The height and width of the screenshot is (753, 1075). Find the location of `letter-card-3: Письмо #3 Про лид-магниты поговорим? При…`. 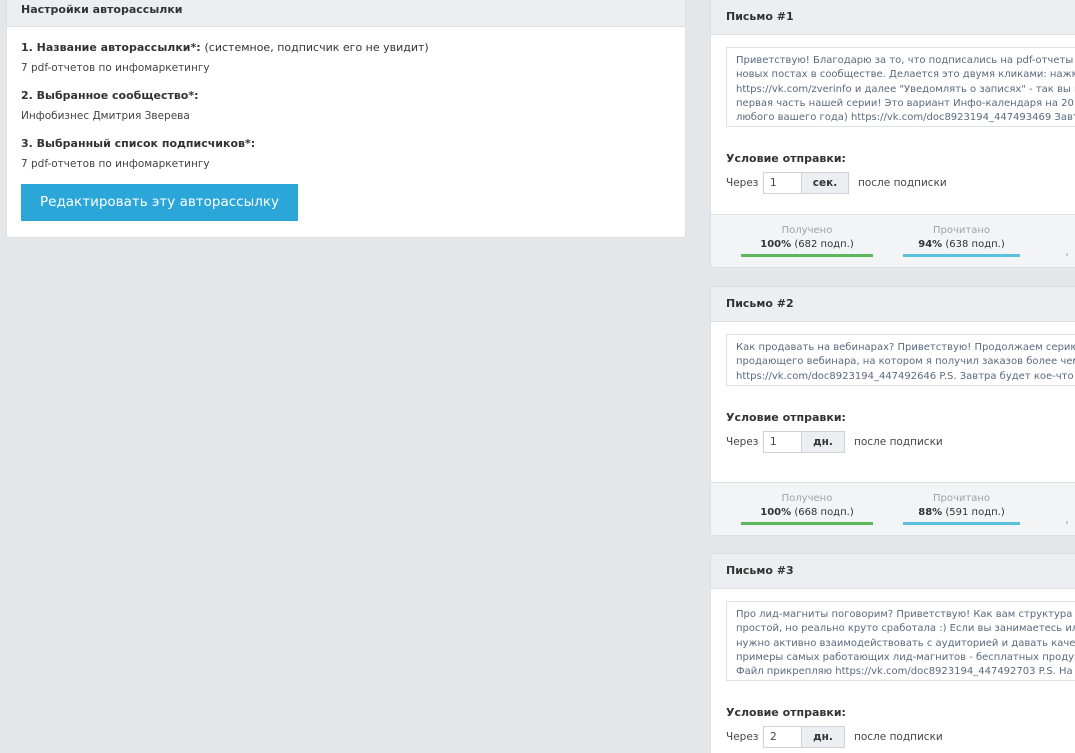

letter-card-3: Письмо #3 Про лид-магниты поговорим? При… is located at coordinates (892, 653).